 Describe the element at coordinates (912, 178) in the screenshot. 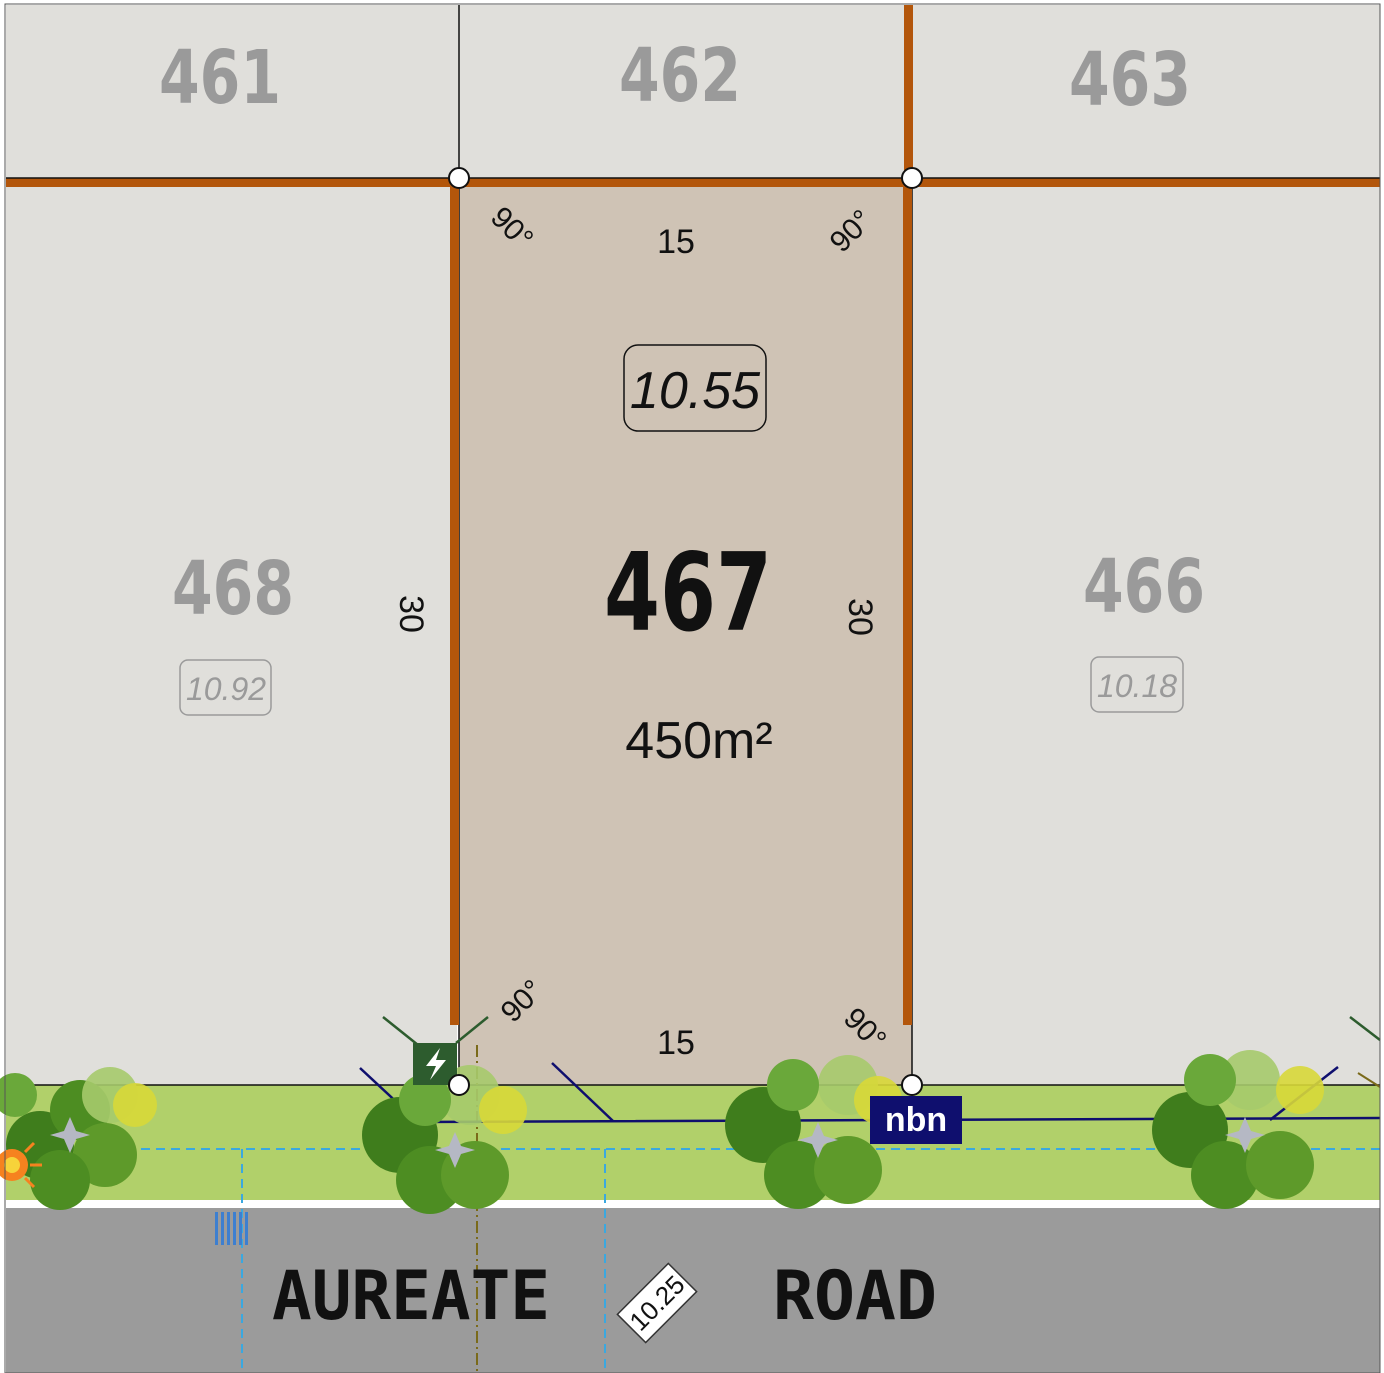

I see `survey-peg-top-right` at that location.